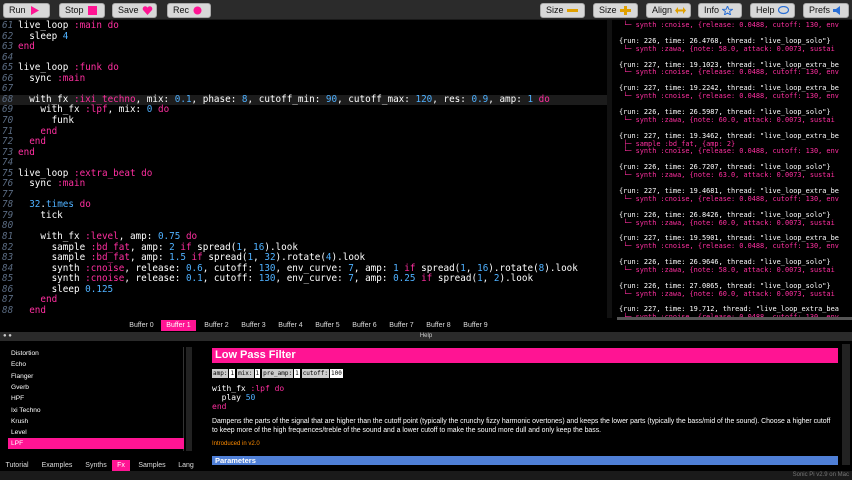  I want to click on tab-buffer-7: Buffer 7, so click(401, 325).